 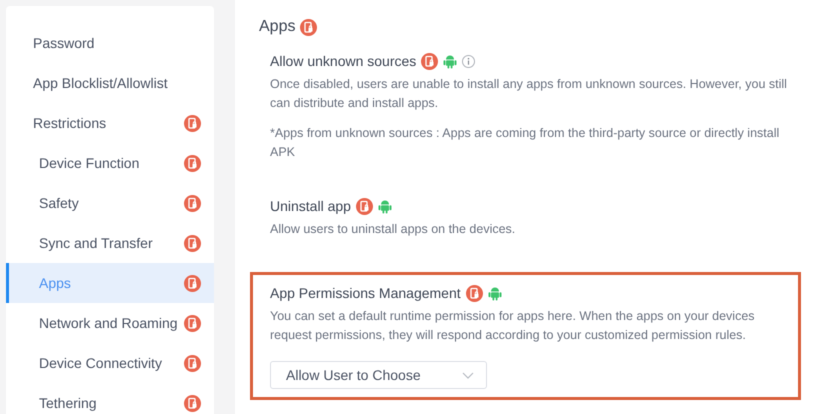 What do you see at coordinates (110, 203) in the screenshot?
I see `sidebar-item: Safety` at bounding box center [110, 203].